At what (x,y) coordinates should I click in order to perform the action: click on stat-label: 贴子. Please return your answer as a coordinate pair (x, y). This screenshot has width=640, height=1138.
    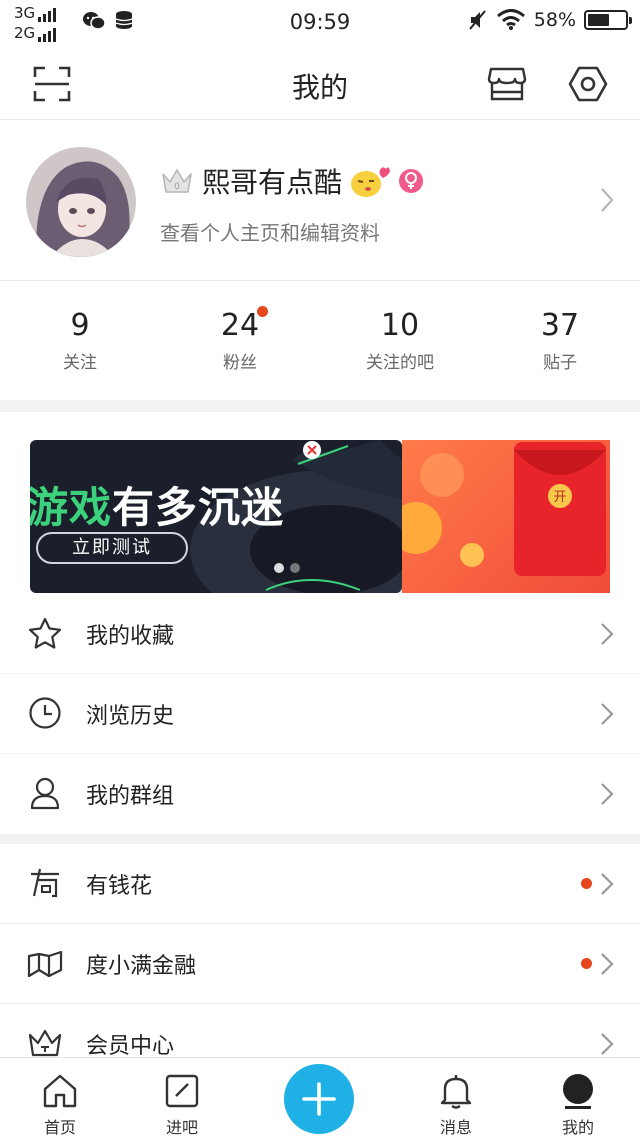
    Looking at the image, I should click on (560, 363).